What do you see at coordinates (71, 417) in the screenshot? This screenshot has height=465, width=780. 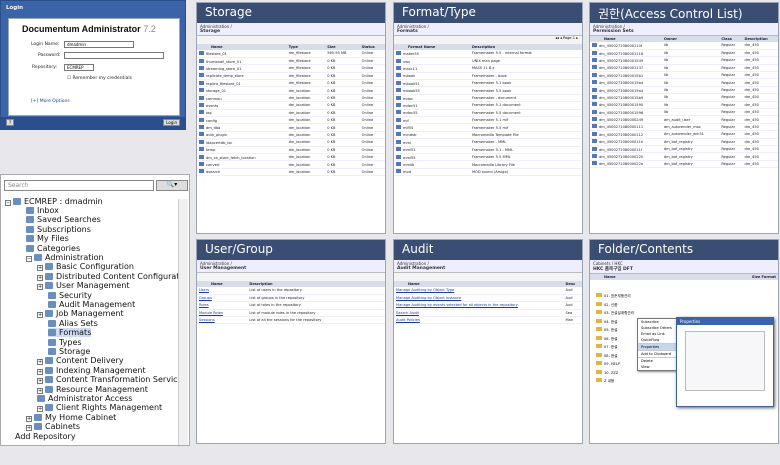 I see `tree-item: + My Home Cabinet` at bounding box center [71, 417].